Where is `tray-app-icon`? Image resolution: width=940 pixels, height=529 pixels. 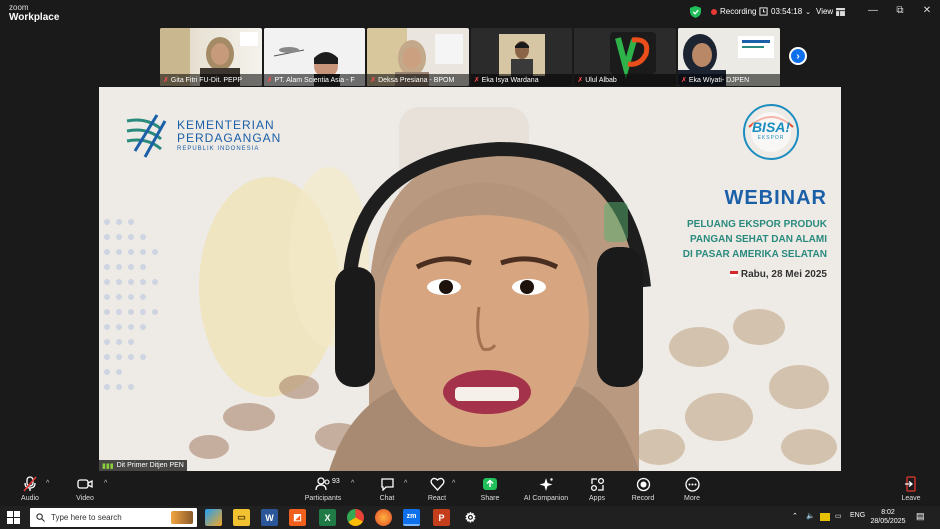
tray-app-icon is located at coordinates (825, 517).